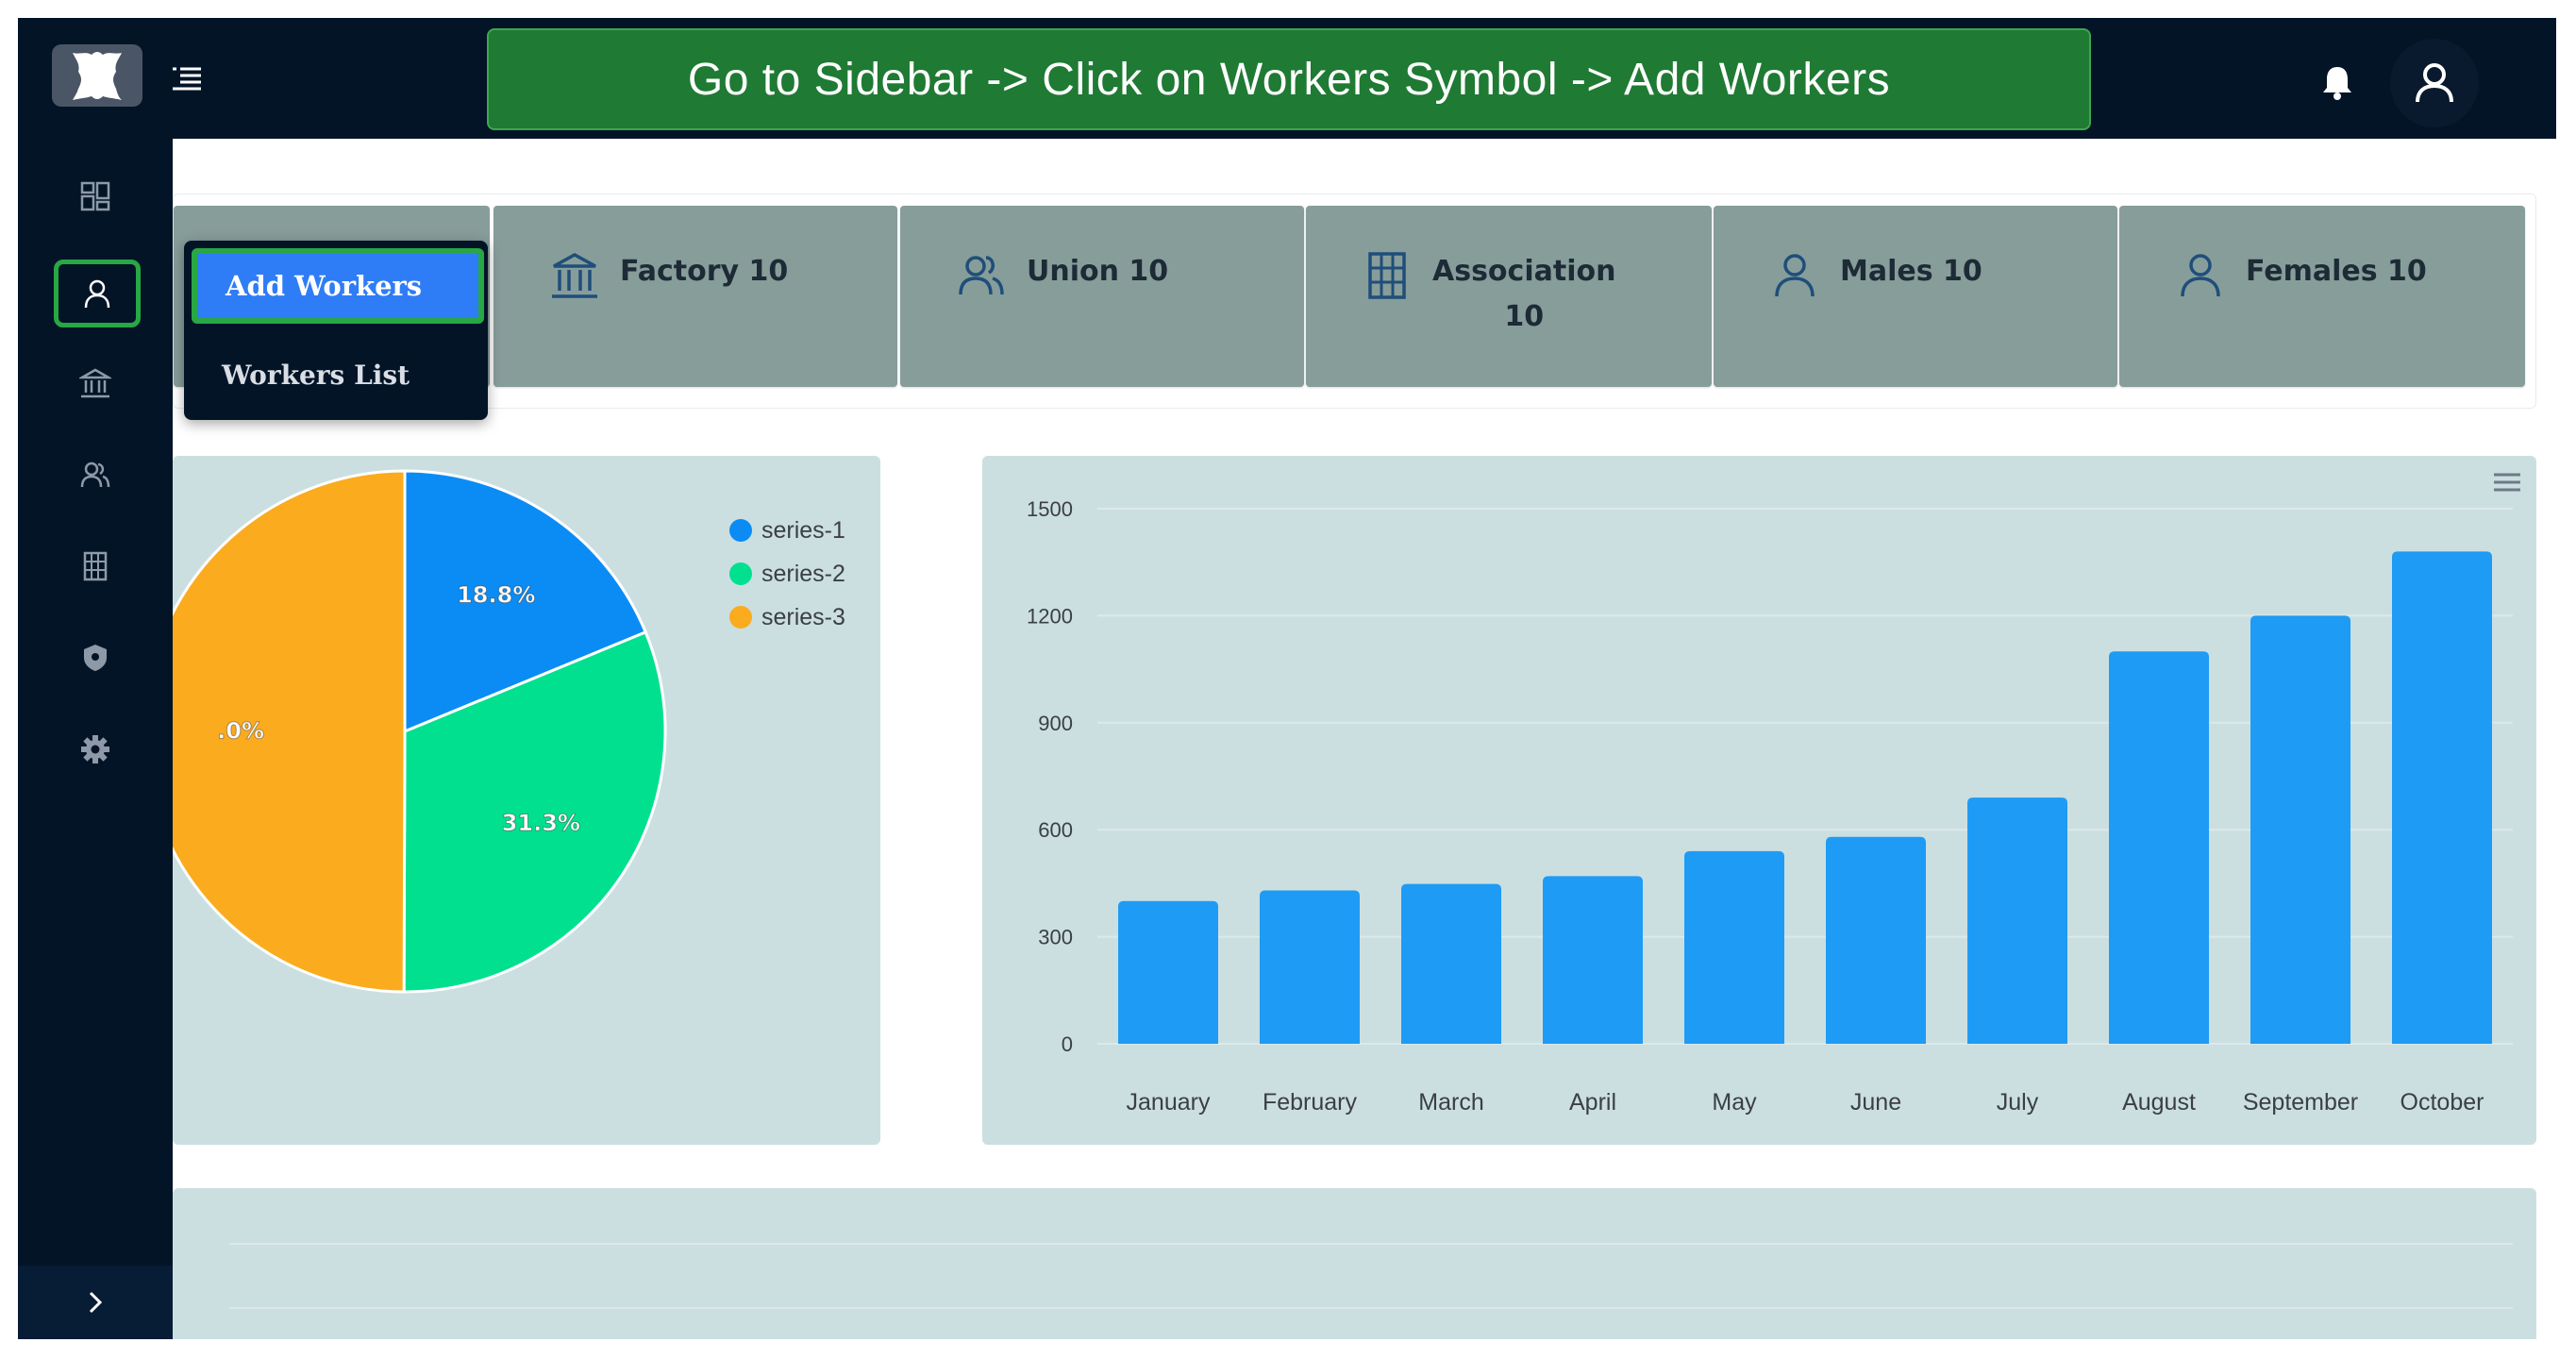 The height and width of the screenshot is (1359, 2576). Describe the element at coordinates (1592, 1102) in the screenshot. I see `x-tick-label: April` at that location.